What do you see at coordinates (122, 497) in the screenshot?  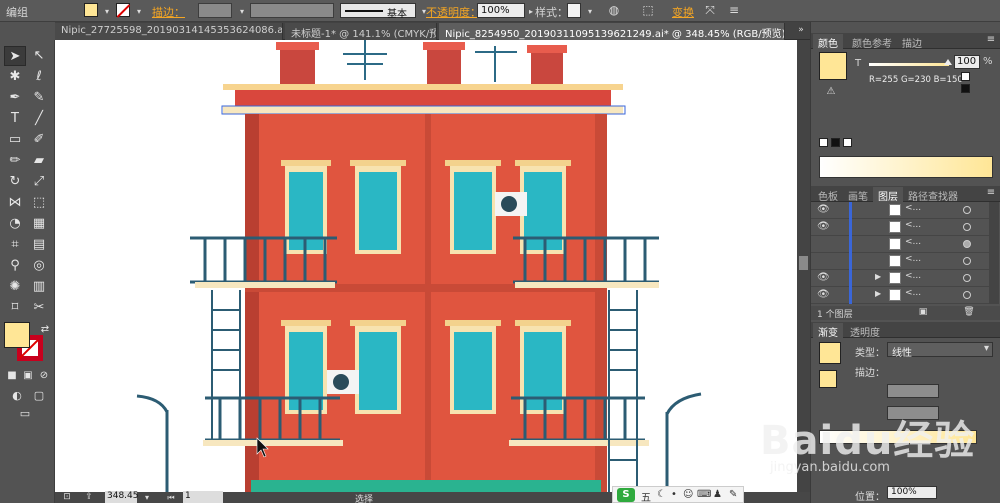 I see `zoom-level-field: 348.45` at bounding box center [122, 497].